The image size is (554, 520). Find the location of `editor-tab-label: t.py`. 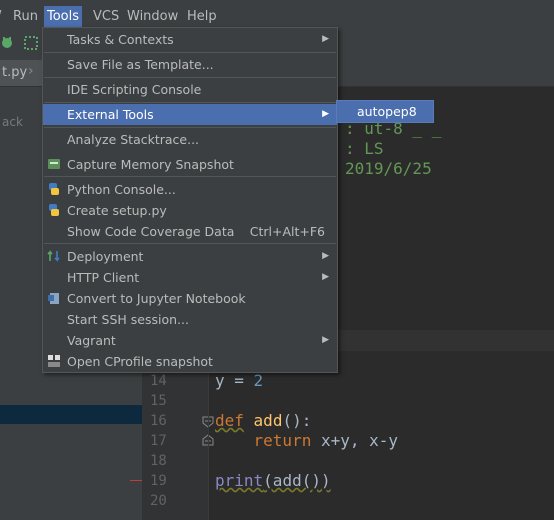

editor-tab-label: t.py is located at coordinates (15, 72).